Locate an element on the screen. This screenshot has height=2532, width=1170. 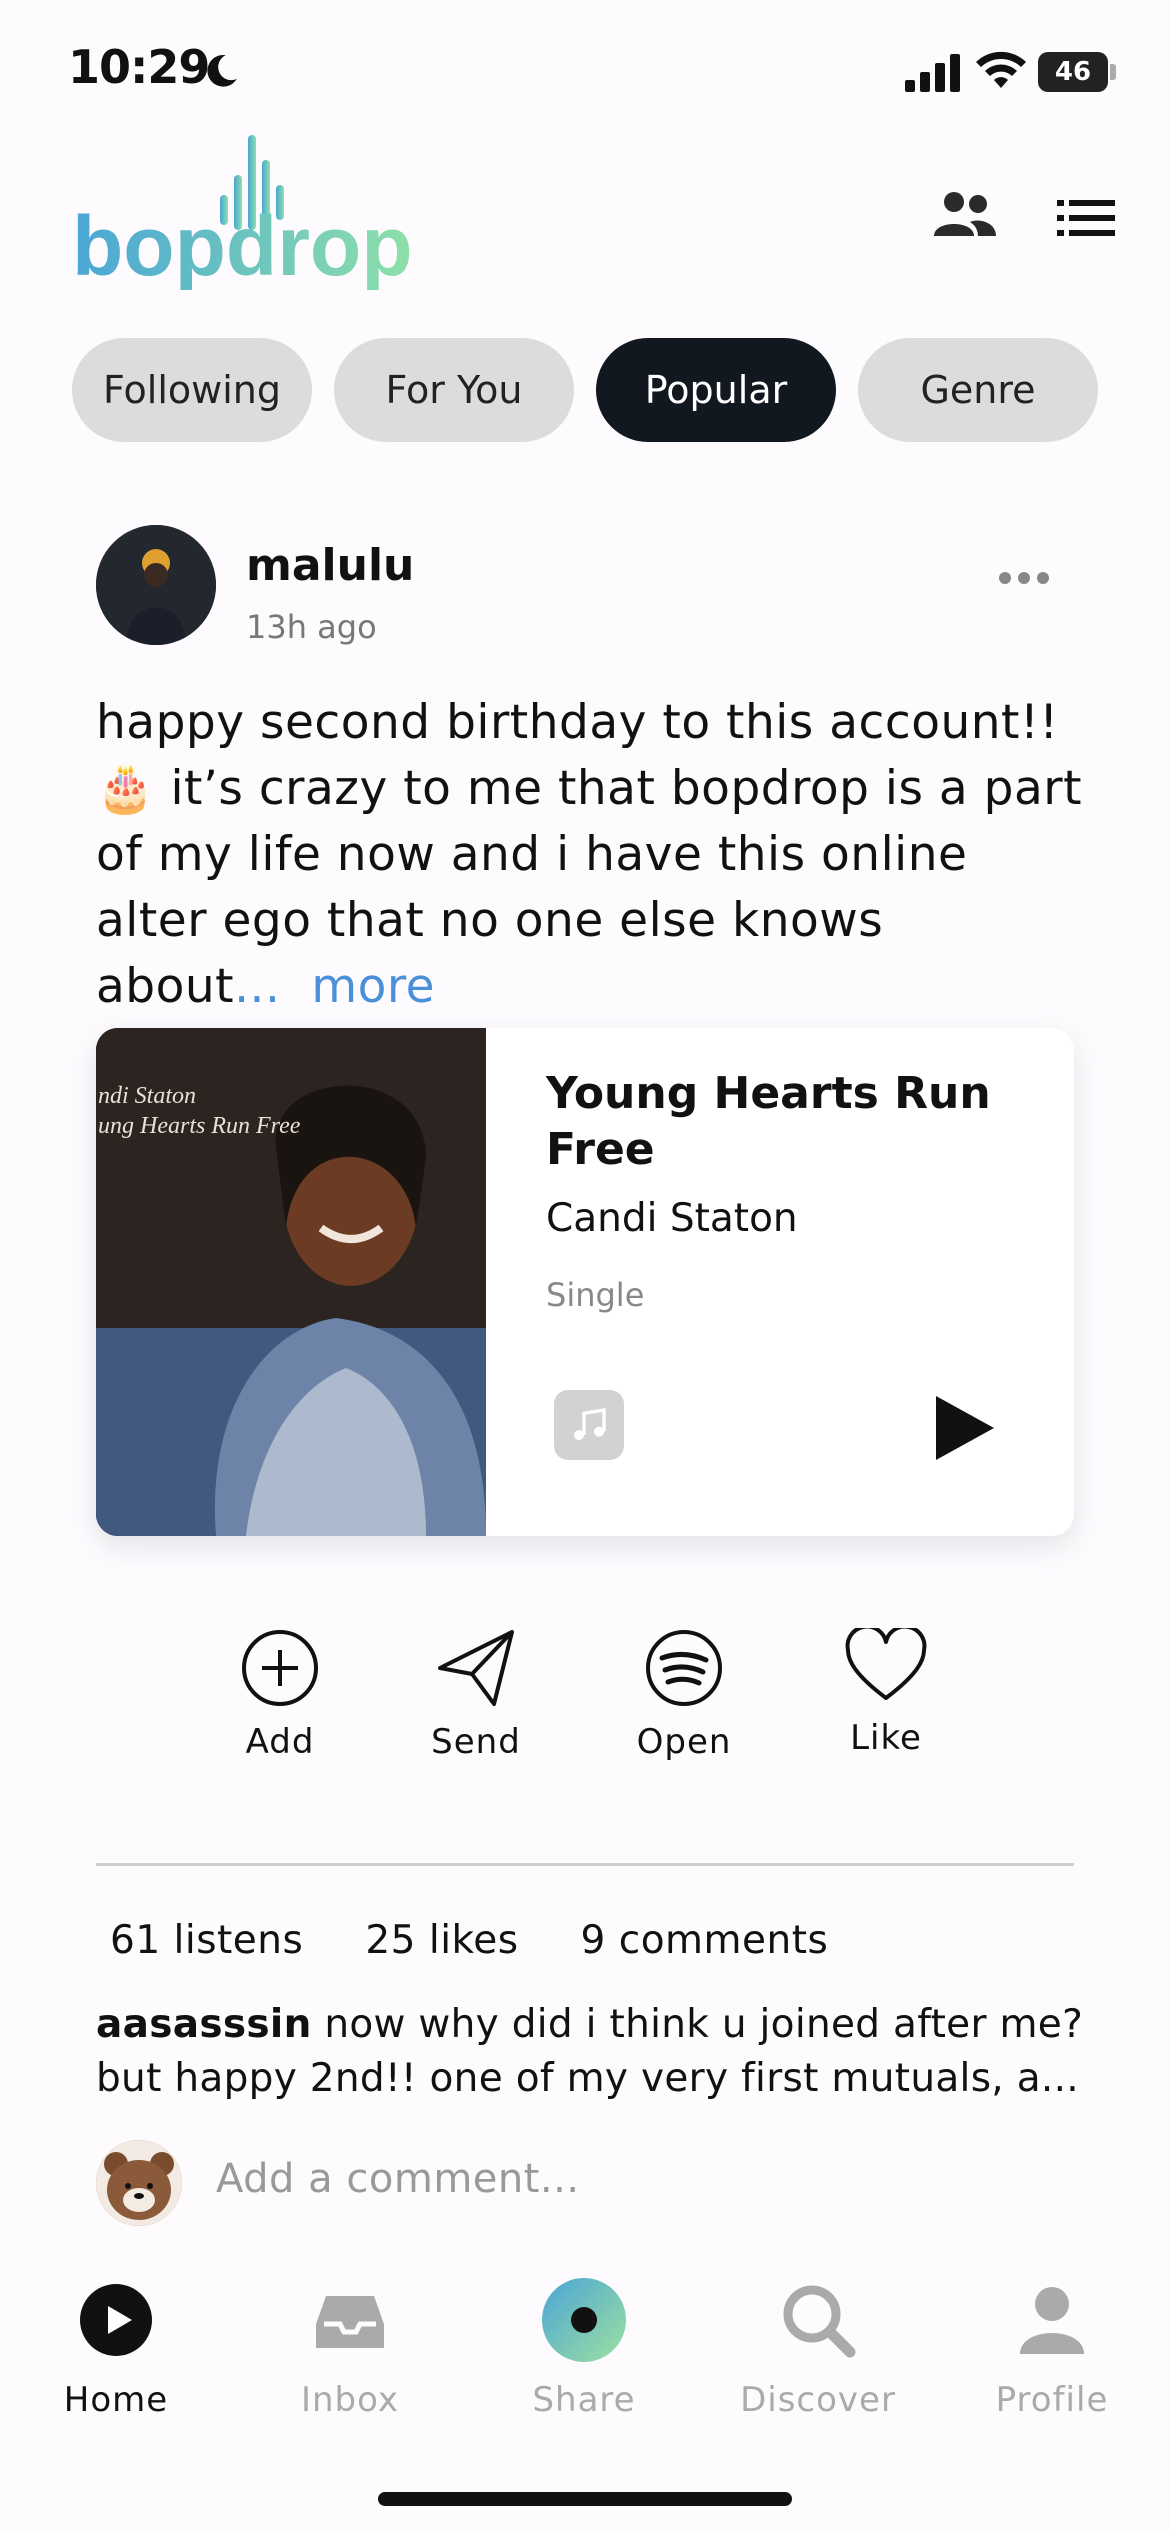
share-icon is located at coordinates (584, 2320).